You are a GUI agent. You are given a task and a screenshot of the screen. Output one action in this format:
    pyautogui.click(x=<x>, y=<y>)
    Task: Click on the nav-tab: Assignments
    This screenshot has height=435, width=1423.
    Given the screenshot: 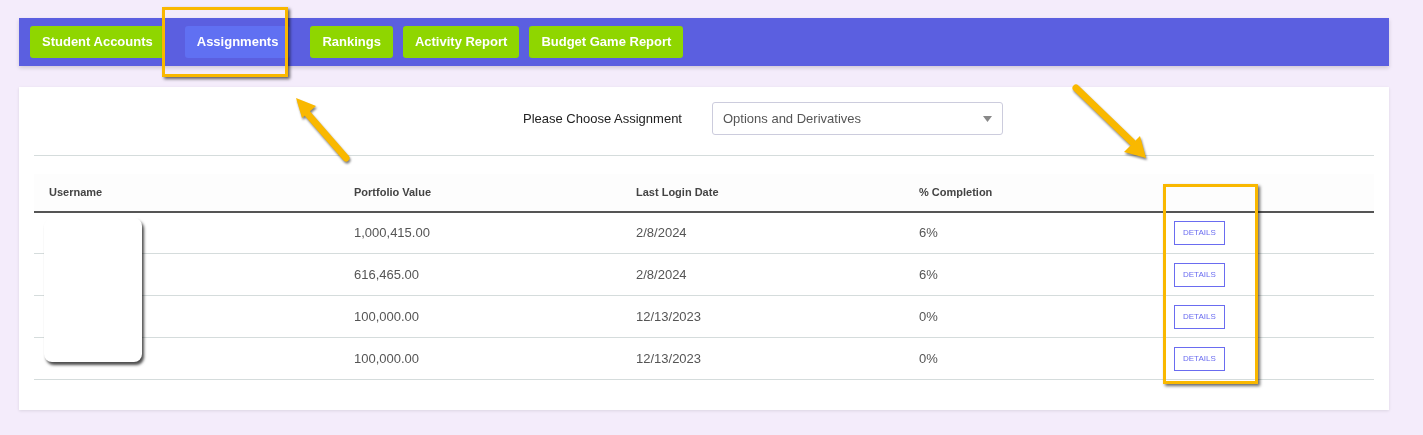 What is the action you would take?
    pyautogui.click(x=237, y=42)
    